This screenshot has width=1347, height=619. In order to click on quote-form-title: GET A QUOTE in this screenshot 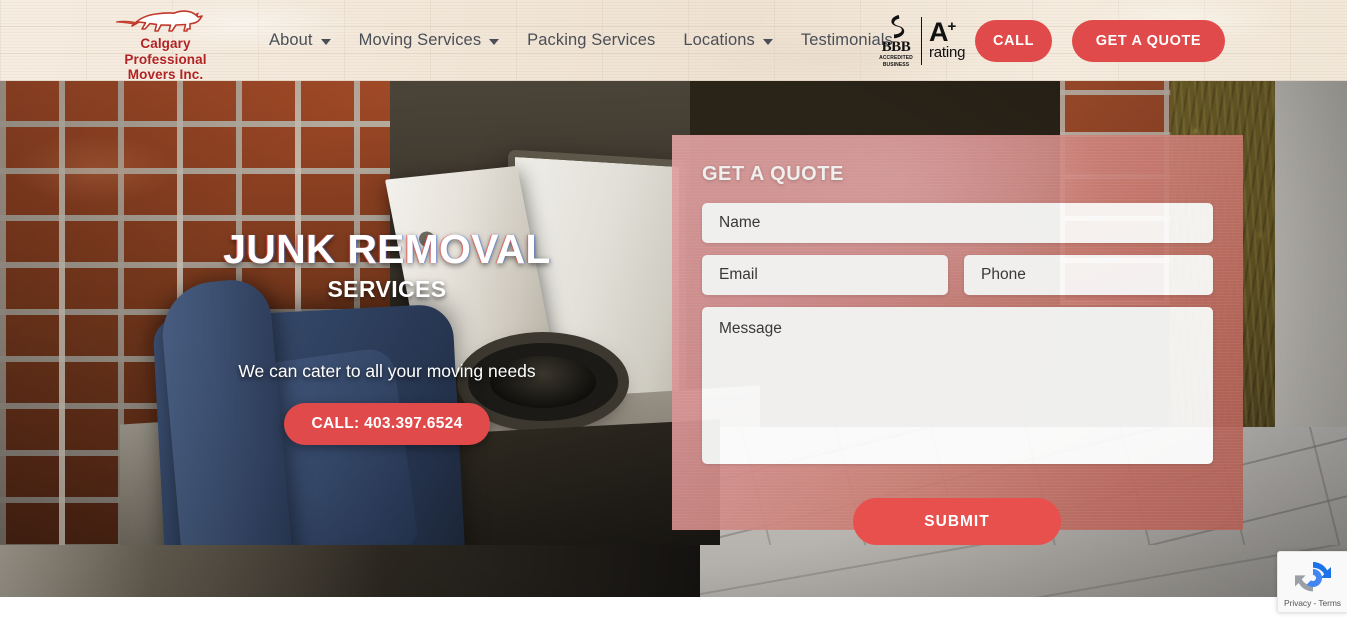, I will do `click(773, 174)`.